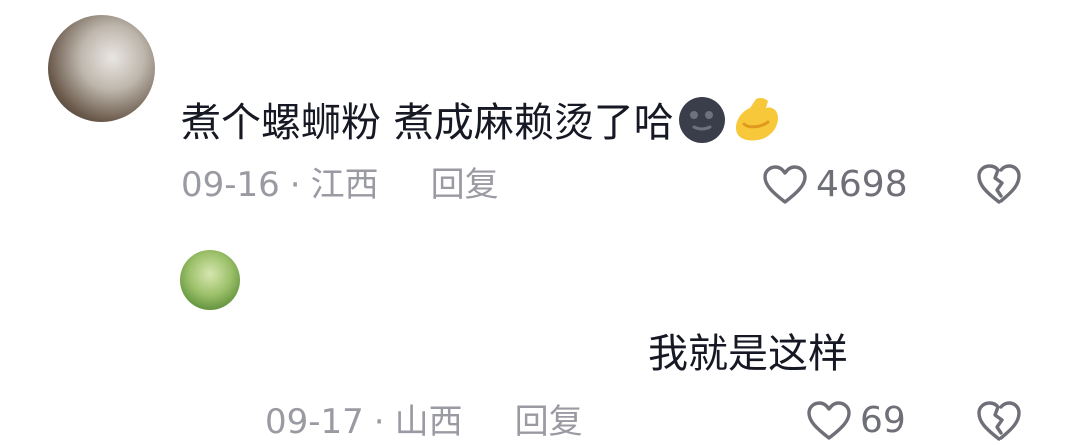 This screenshot has height=445, width=1080. What do you see at coordinates (758, 125) in the screenshot?
I see `flexed-biceps-icon` at bounding box center [758, 125].